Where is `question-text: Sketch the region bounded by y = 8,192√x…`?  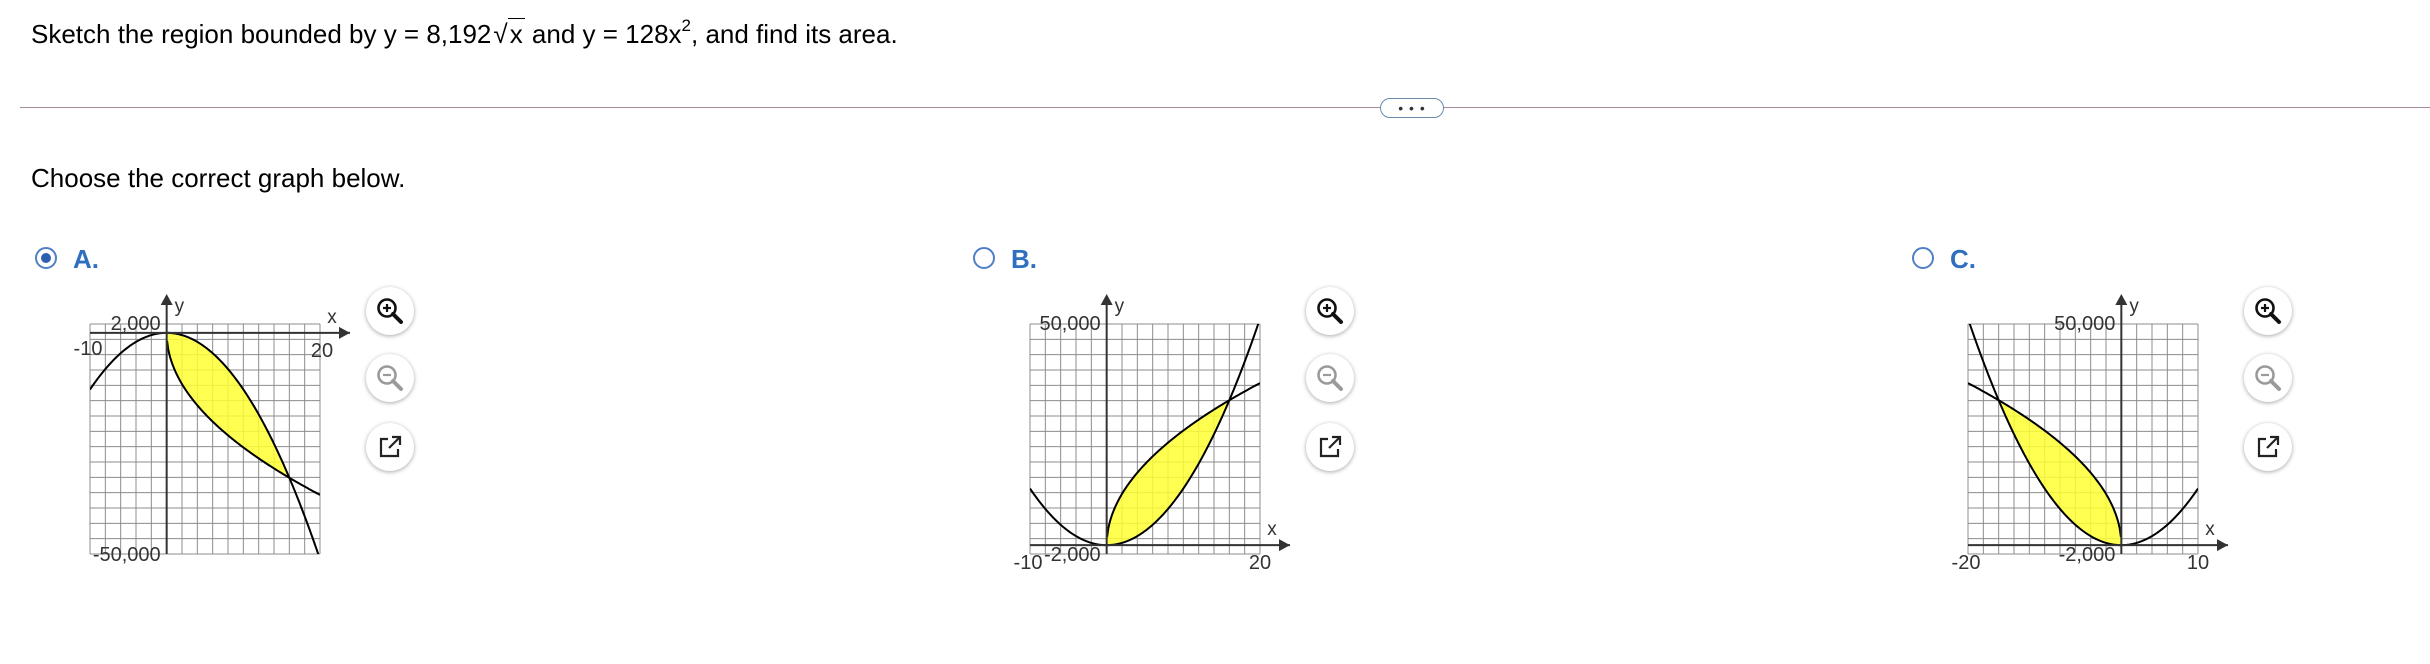 question-text: Sketch the region bounded by y = 8,192√x… is located at coordinates (464, 34).